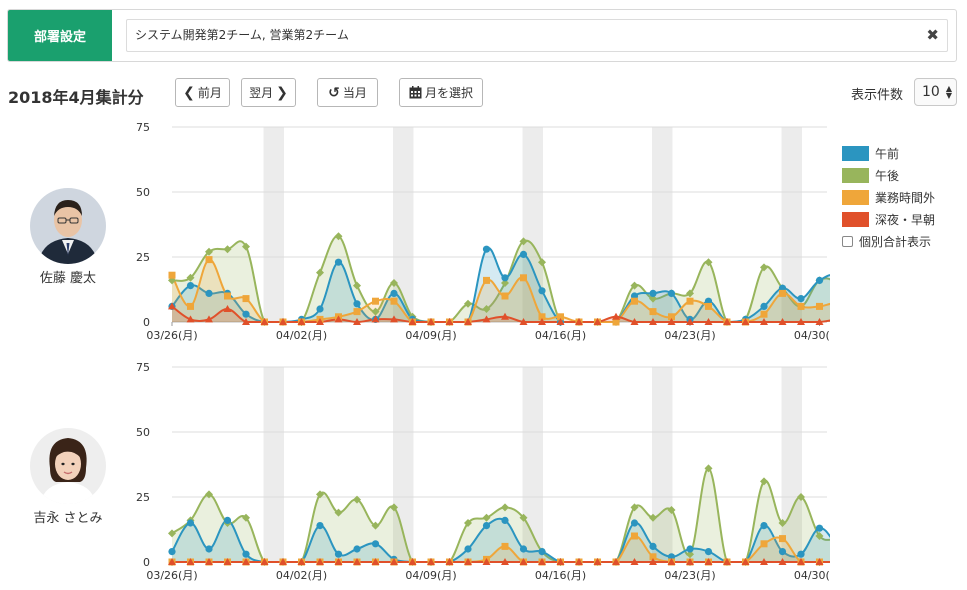  Describe the element at coordinates (932, 35) in the screenshot. I see `clear-icon: ✖` at that location.